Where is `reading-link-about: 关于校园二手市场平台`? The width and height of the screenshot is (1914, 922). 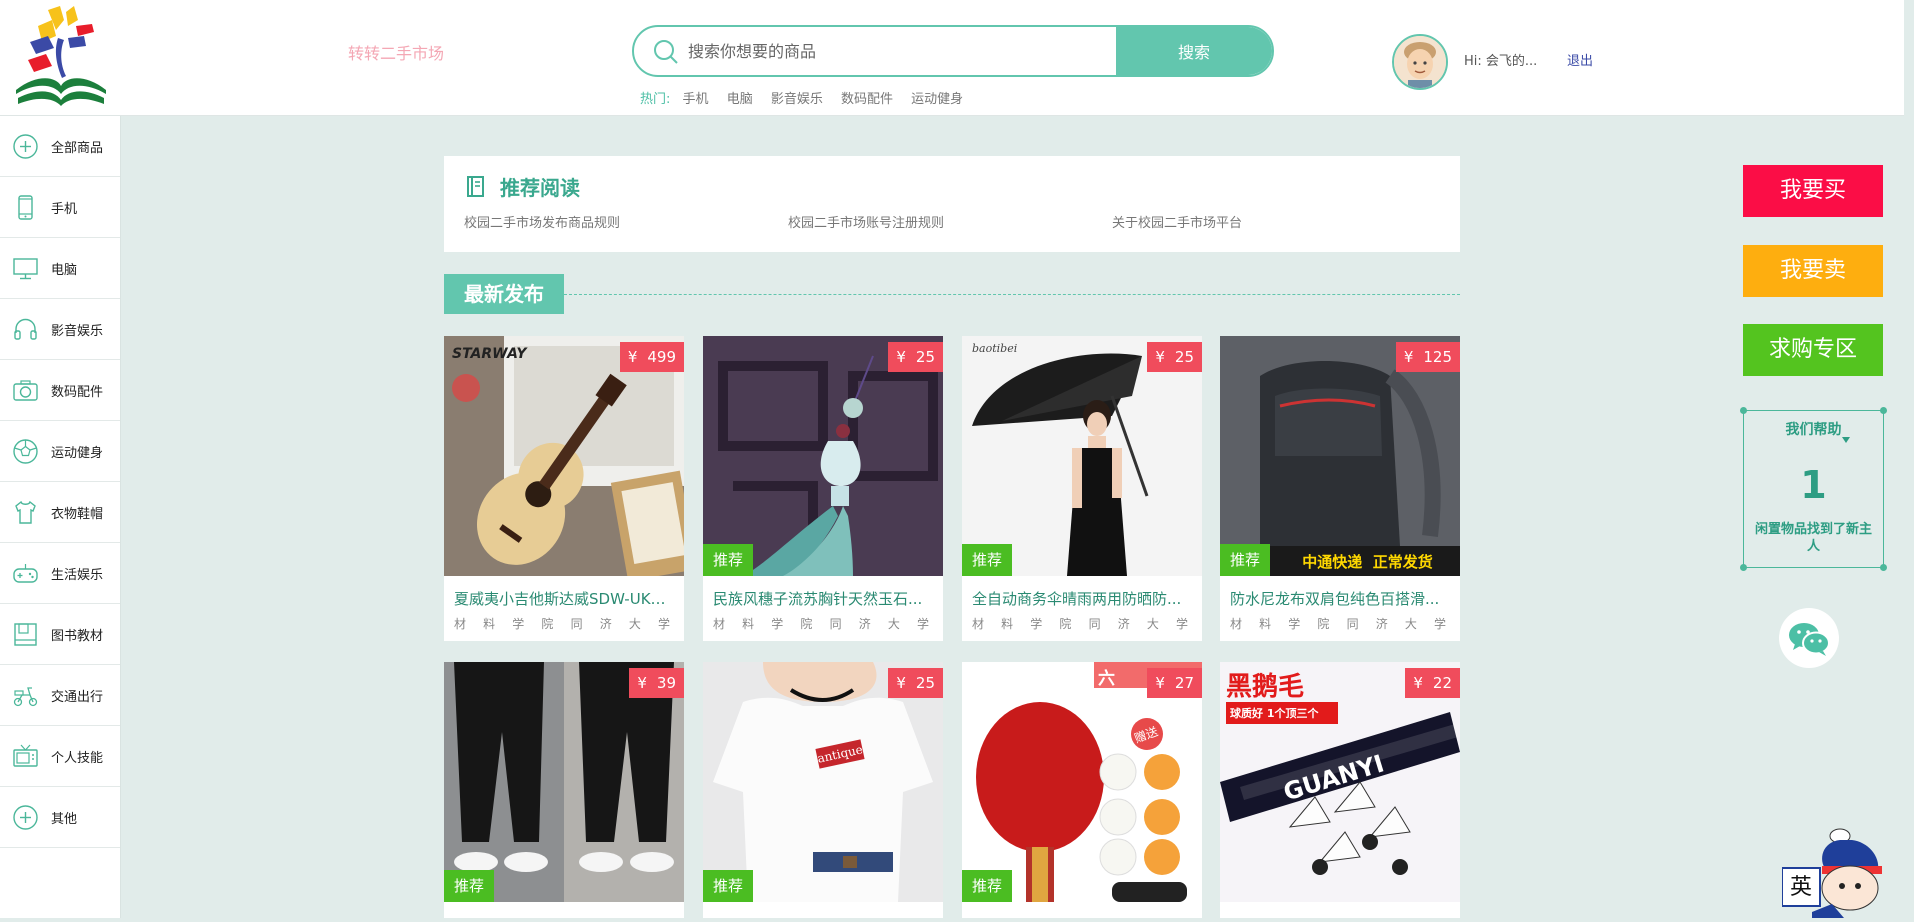
reading-link-about: 关于校园二手市场平台 is located at coordinates (1177, 221).